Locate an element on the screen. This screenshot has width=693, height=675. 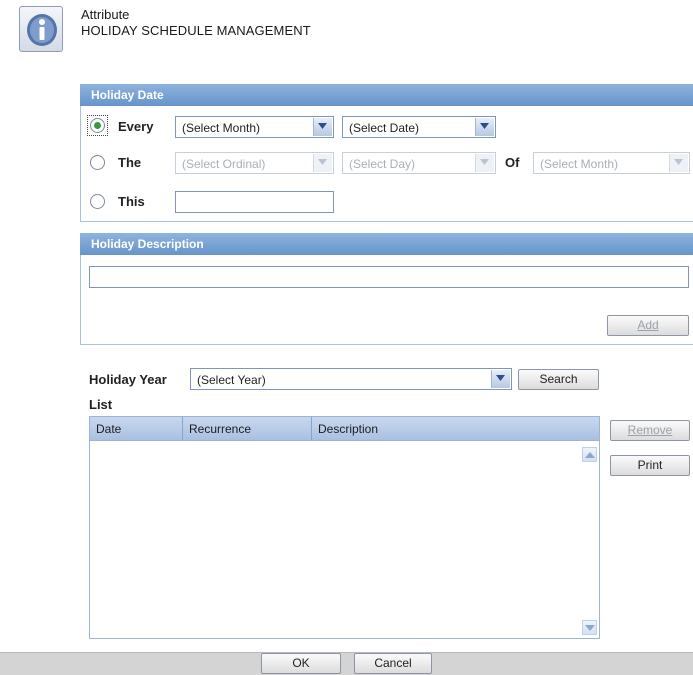
scroll-up-icon is located at coordinates (589, 454).